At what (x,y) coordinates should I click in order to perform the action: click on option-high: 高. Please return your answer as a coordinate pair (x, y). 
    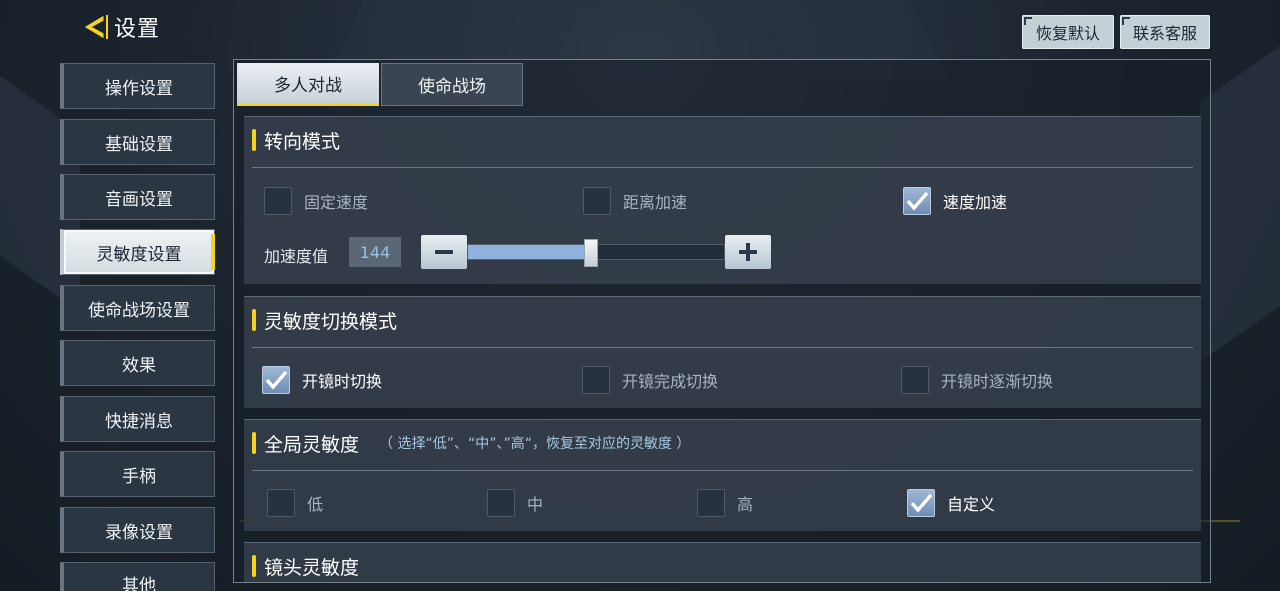
    Looking at the image, I should click on (725, 503).